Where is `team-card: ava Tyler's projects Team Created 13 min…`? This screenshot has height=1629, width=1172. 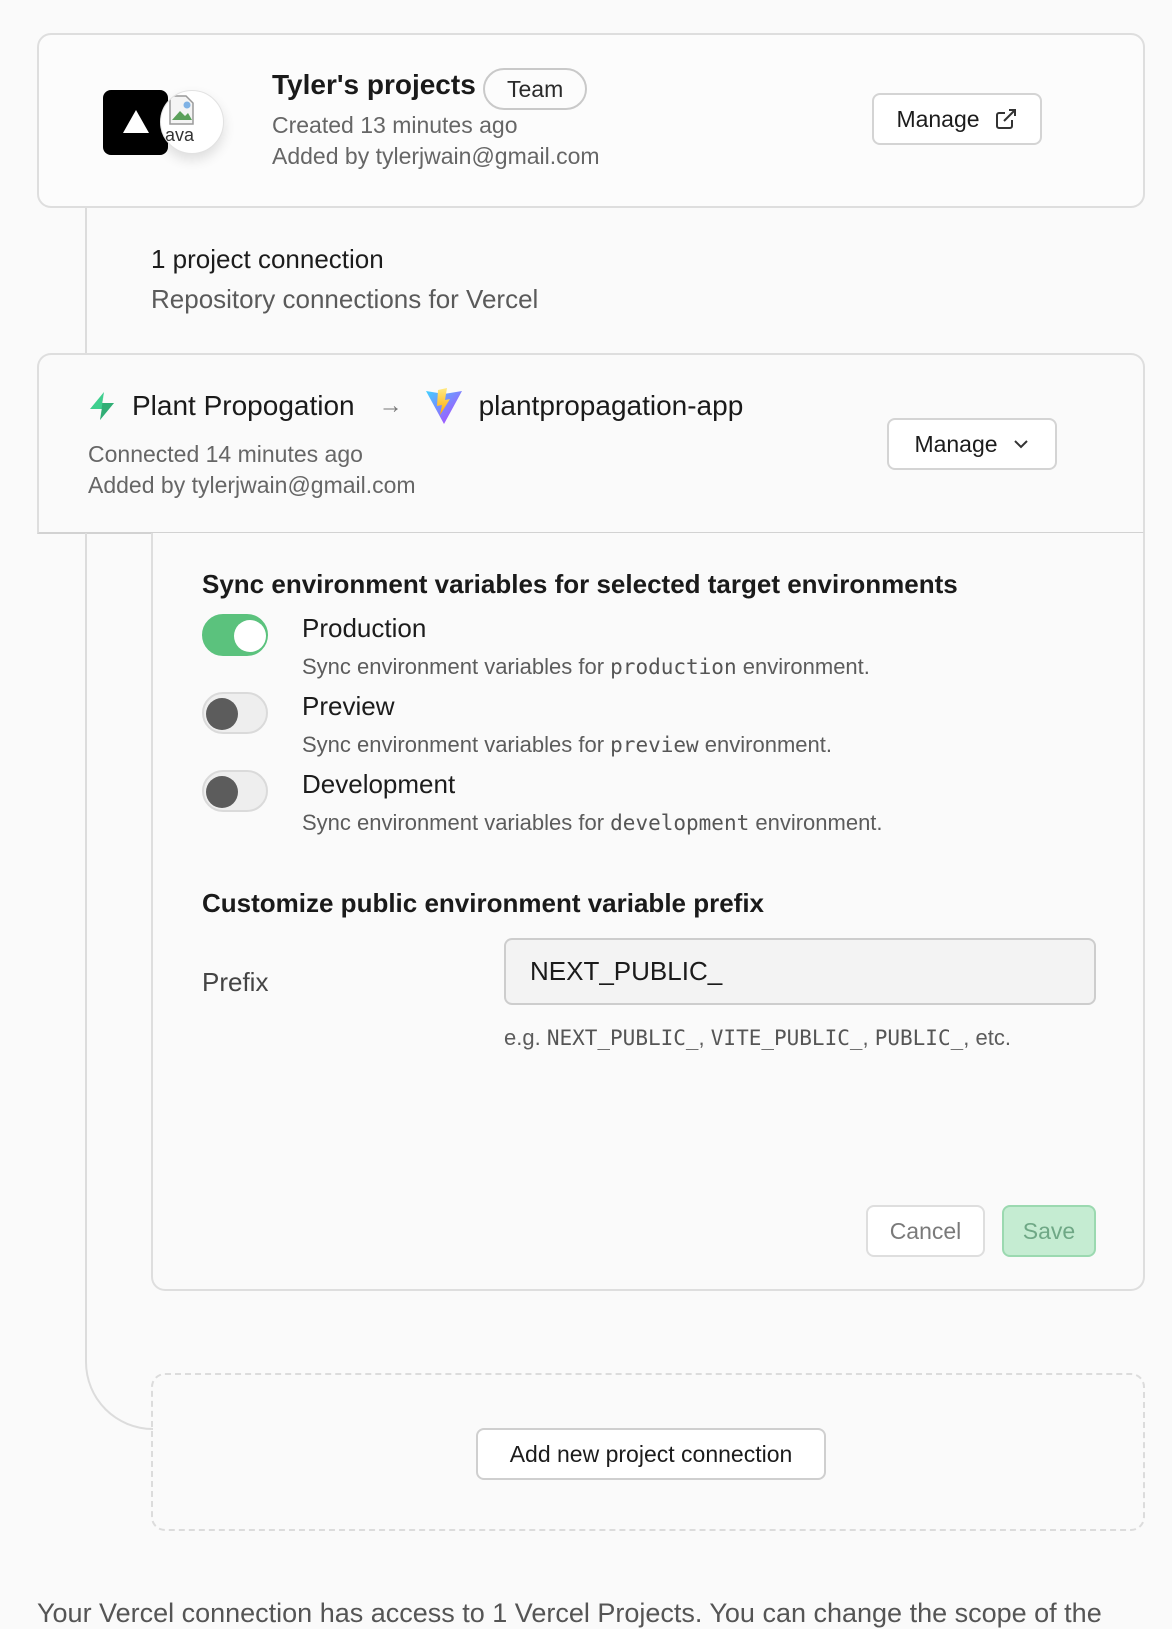 team-card: ava Tyler's projects Team Created 13 min… is located at coordinates (591, 120).